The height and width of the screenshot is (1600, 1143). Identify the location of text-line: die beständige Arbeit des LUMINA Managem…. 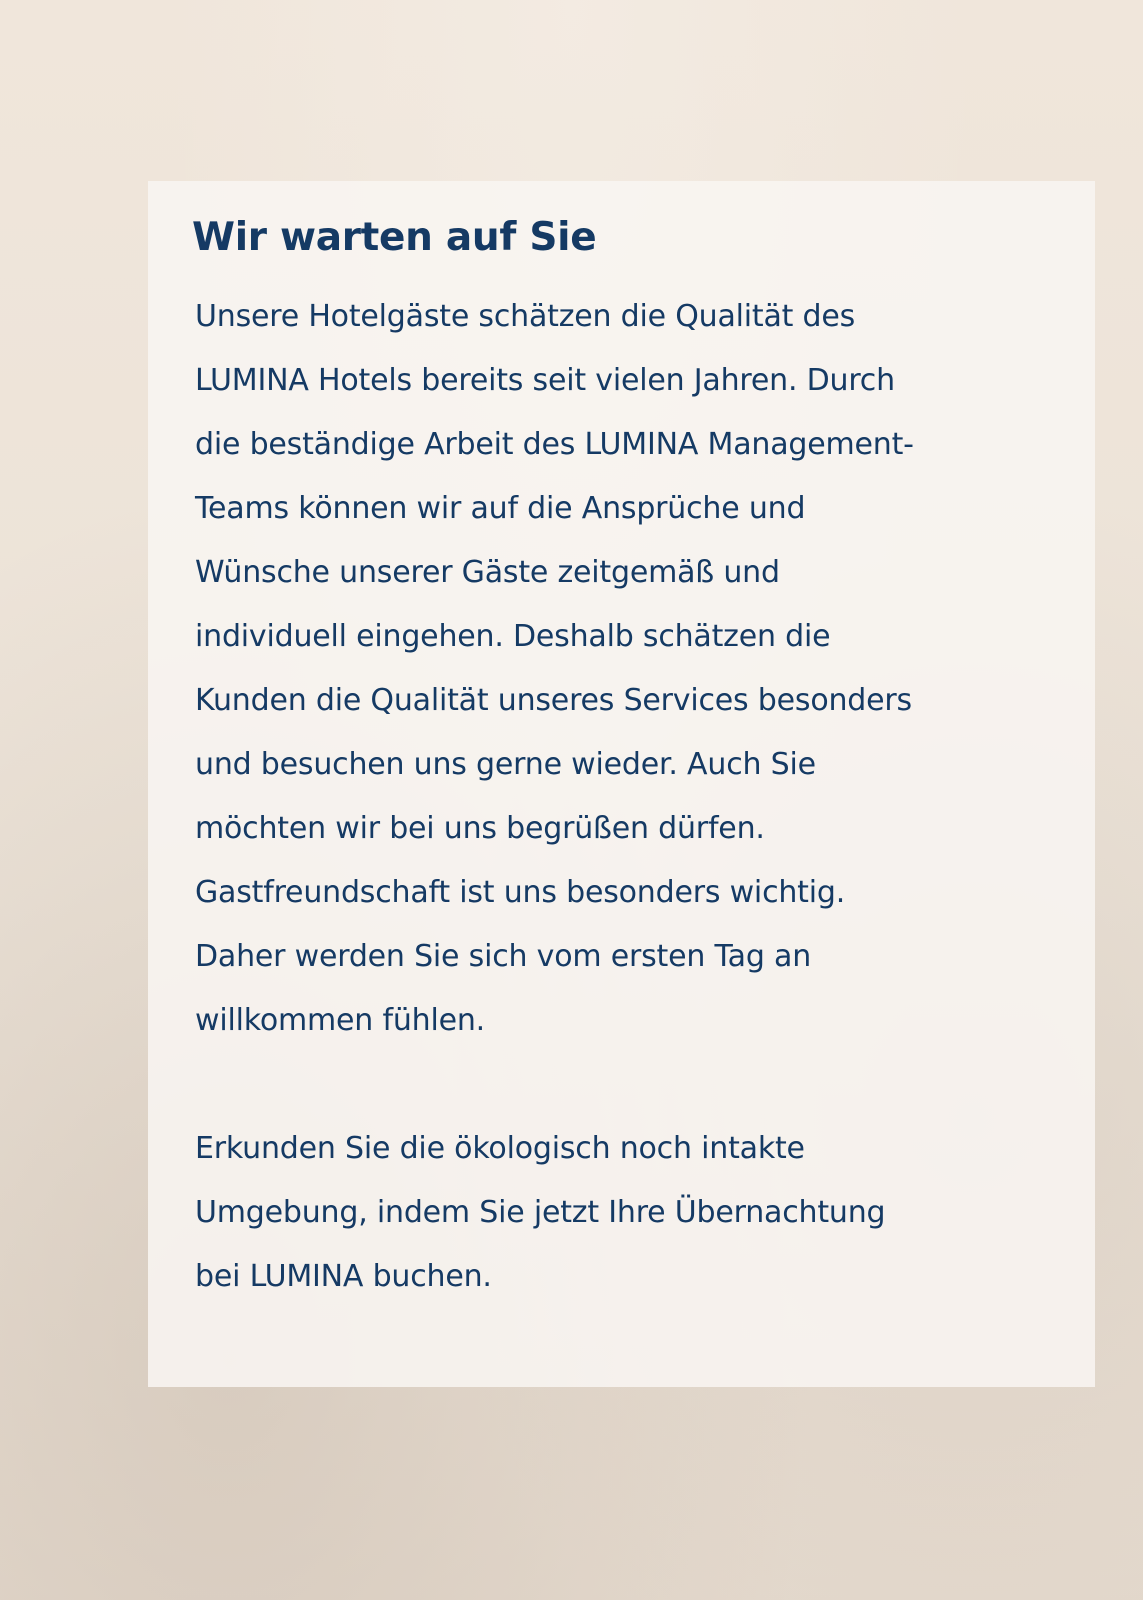
(554, 444).